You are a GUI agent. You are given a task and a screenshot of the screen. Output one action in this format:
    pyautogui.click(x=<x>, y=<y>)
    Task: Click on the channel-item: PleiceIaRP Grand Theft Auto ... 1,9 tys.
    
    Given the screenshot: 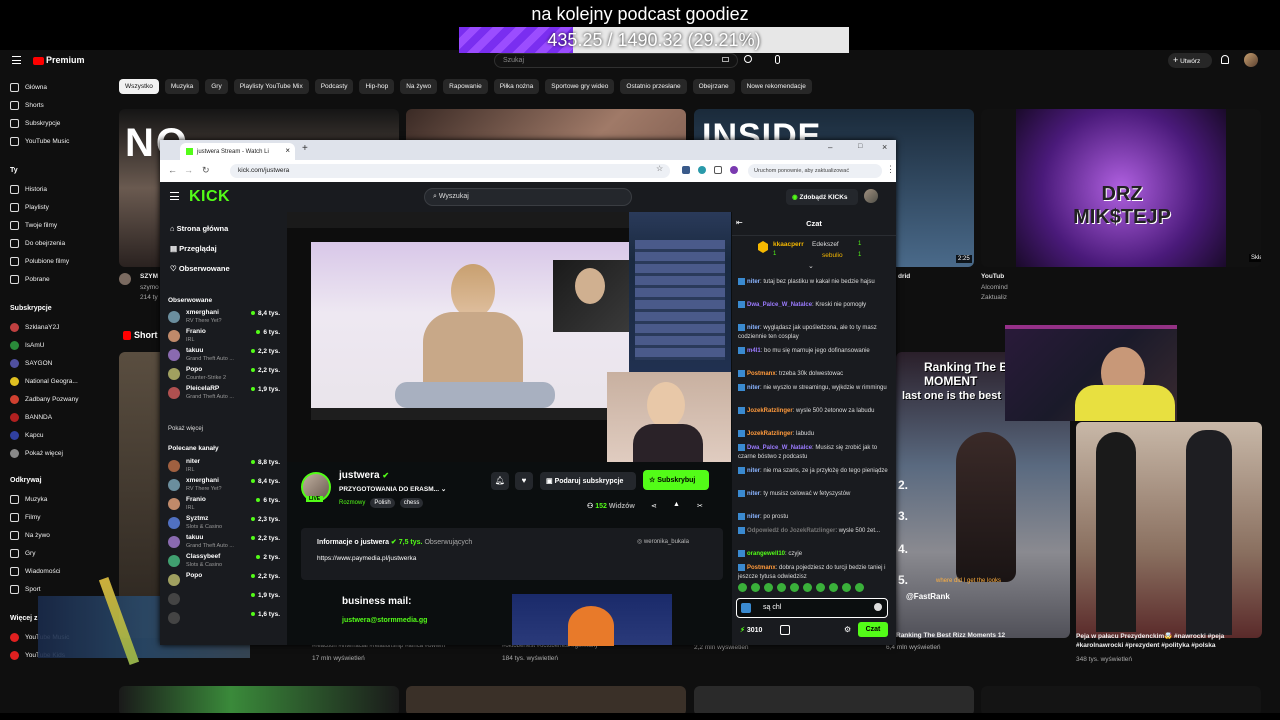 What is the action you would take?
    pyautogui.click(x=224, y=394)
    